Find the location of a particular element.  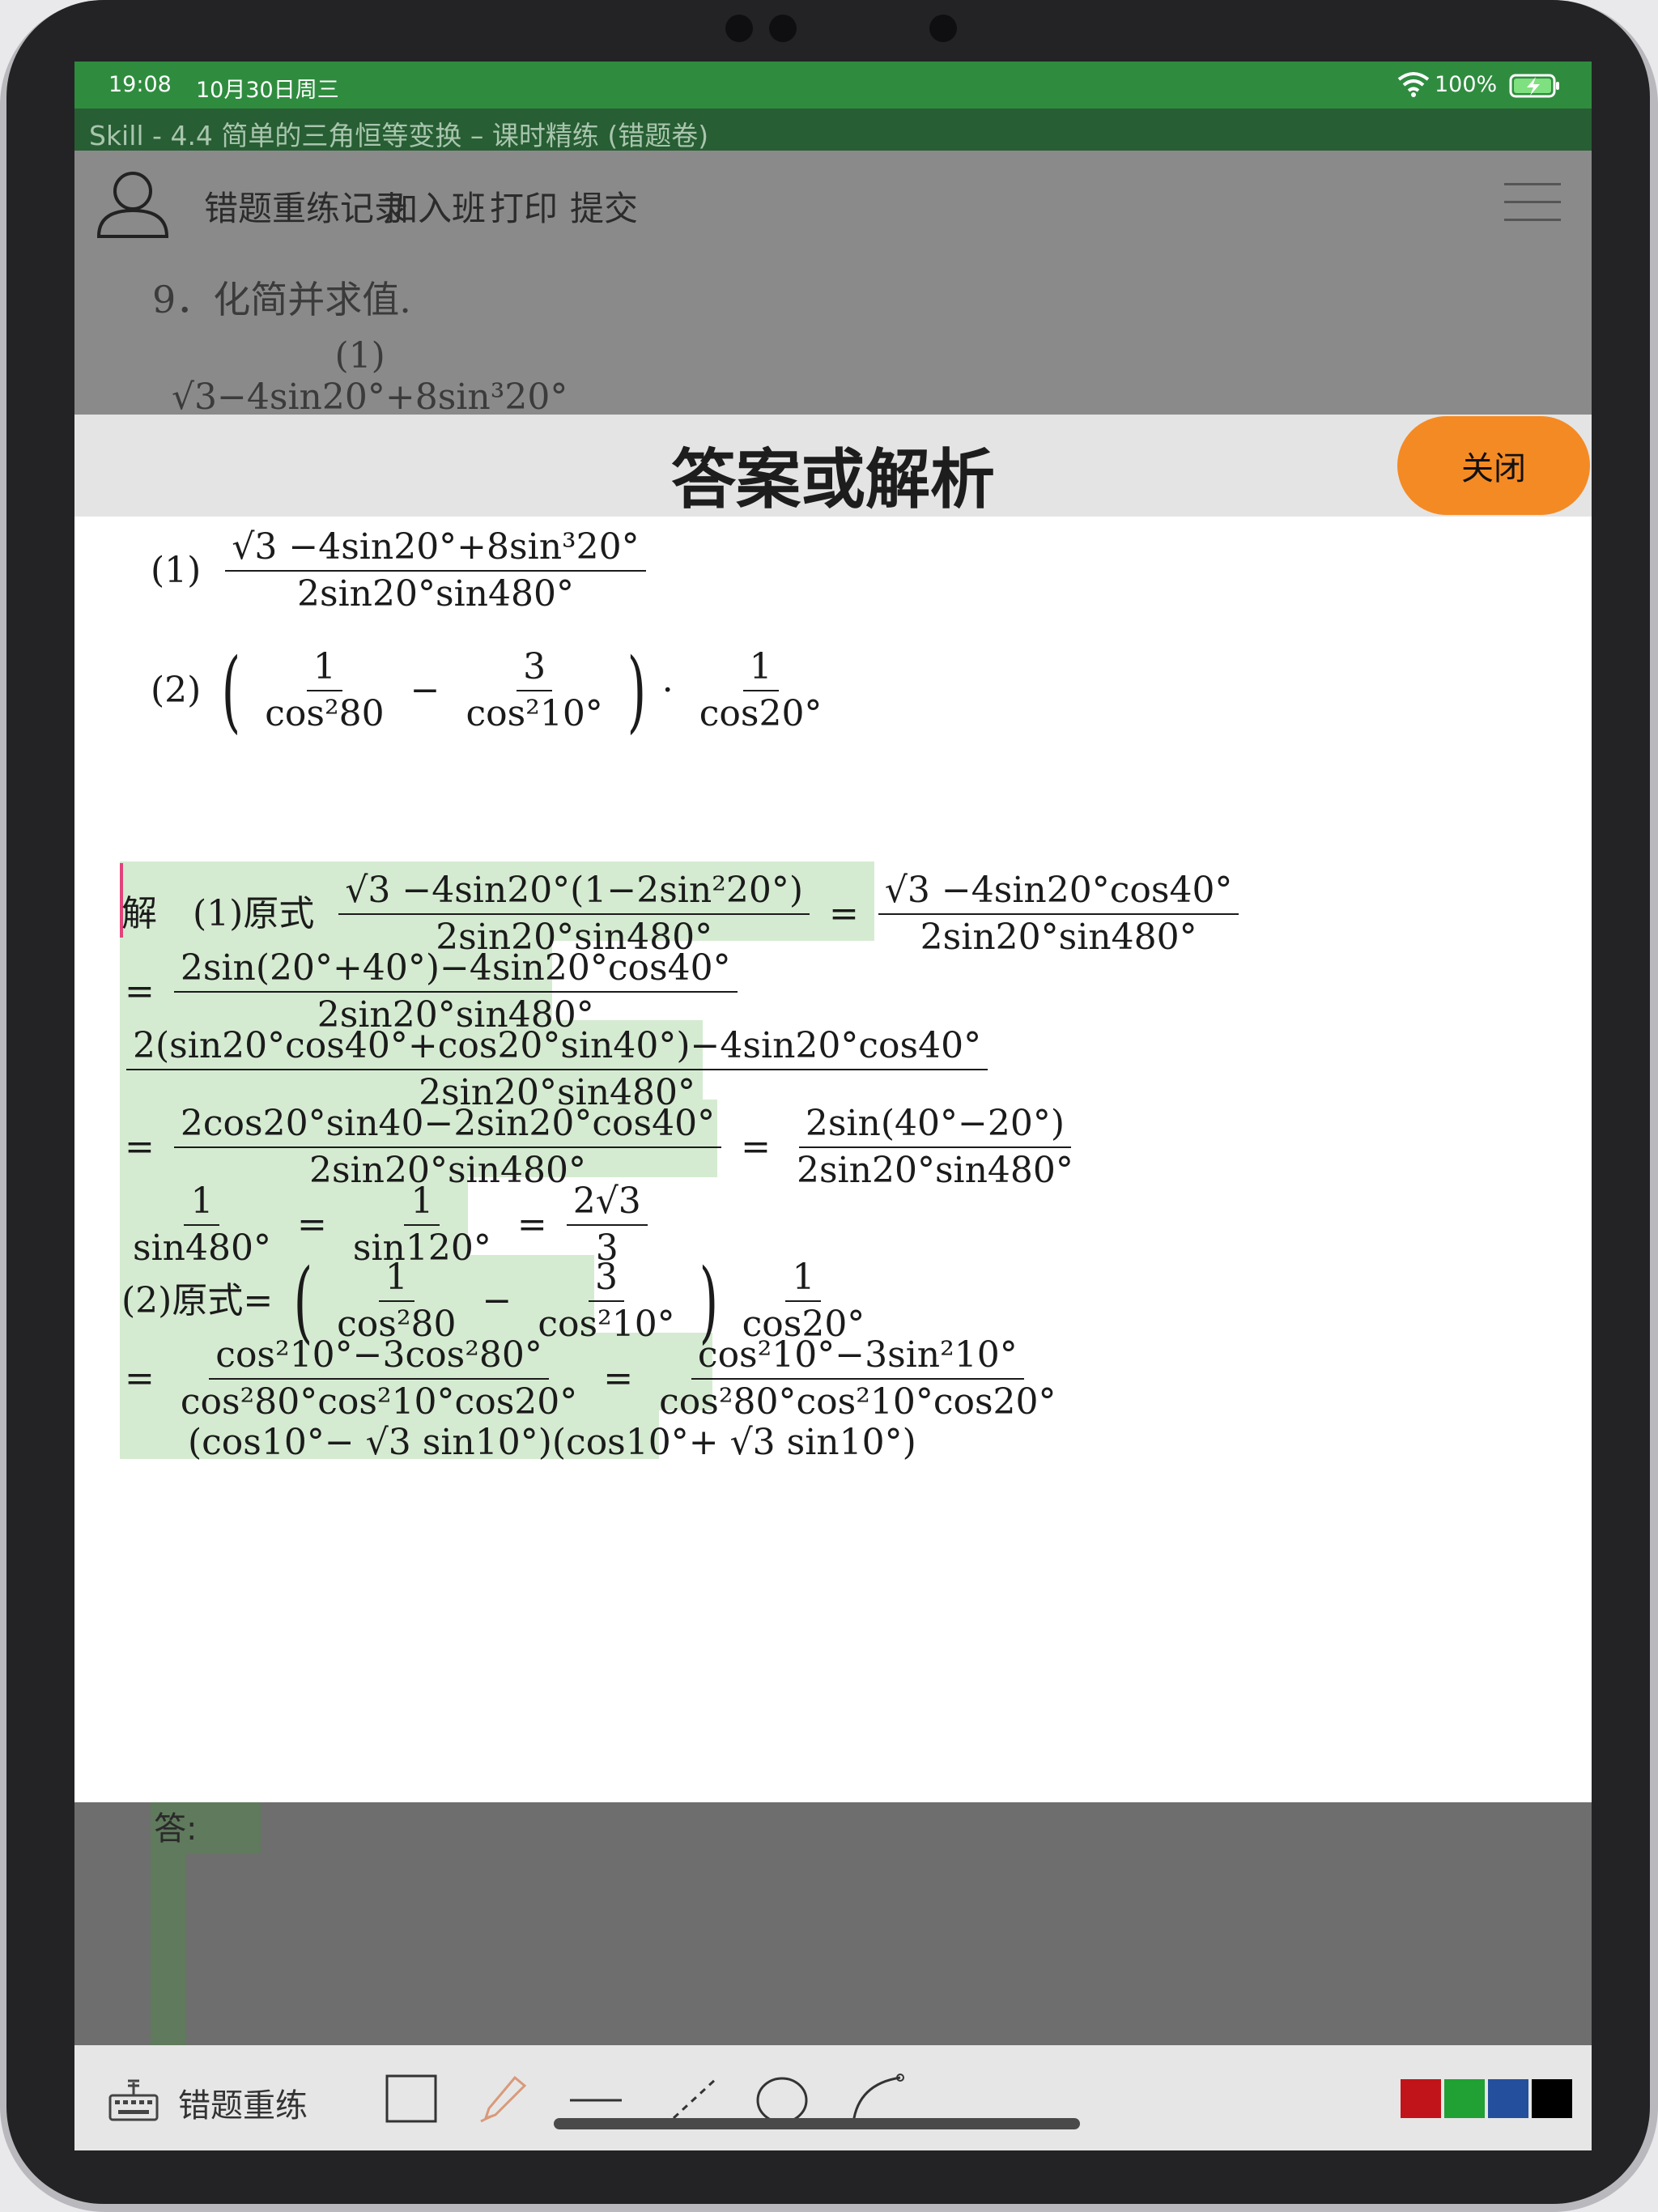

color-swatch-blue is located at coordinates (1508, 2098).